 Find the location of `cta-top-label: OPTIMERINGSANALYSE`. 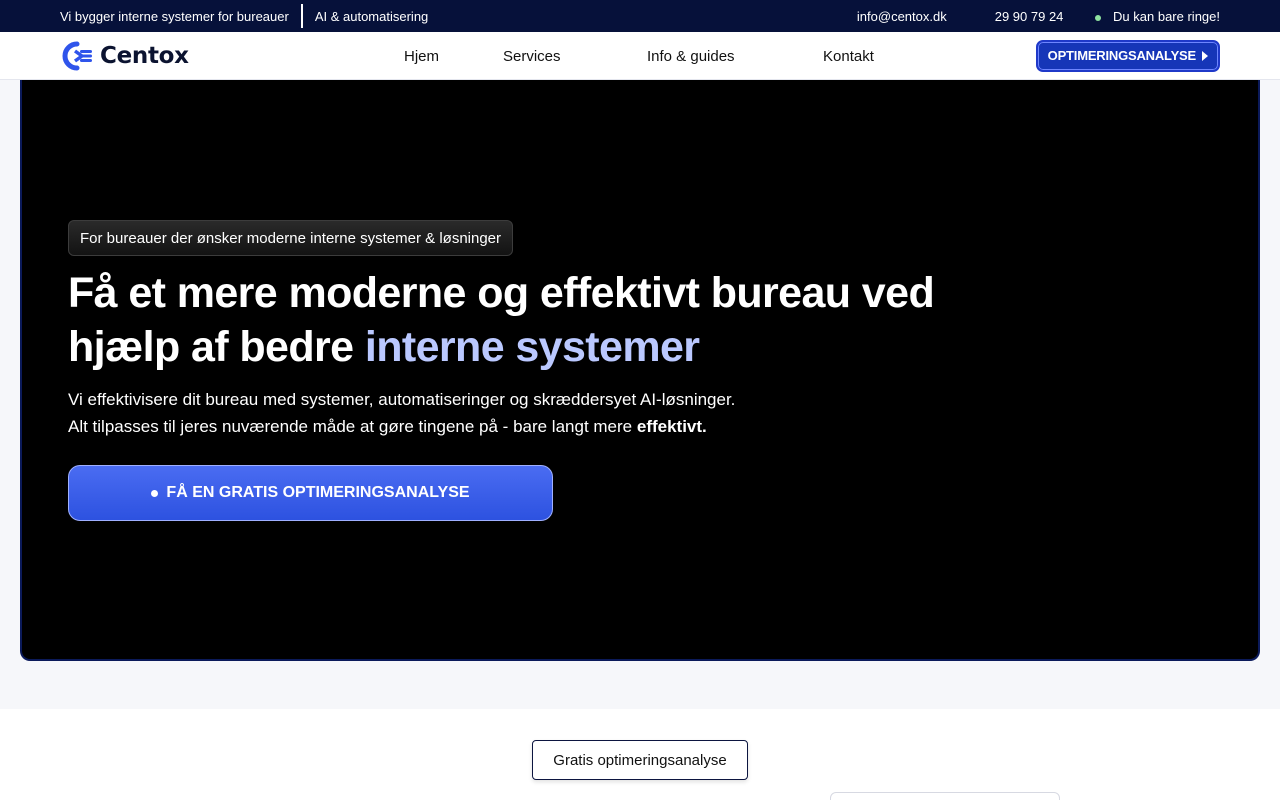

cta-top-label: OPTIMERINGSANALYSE is located at coordinates (1122, 55).